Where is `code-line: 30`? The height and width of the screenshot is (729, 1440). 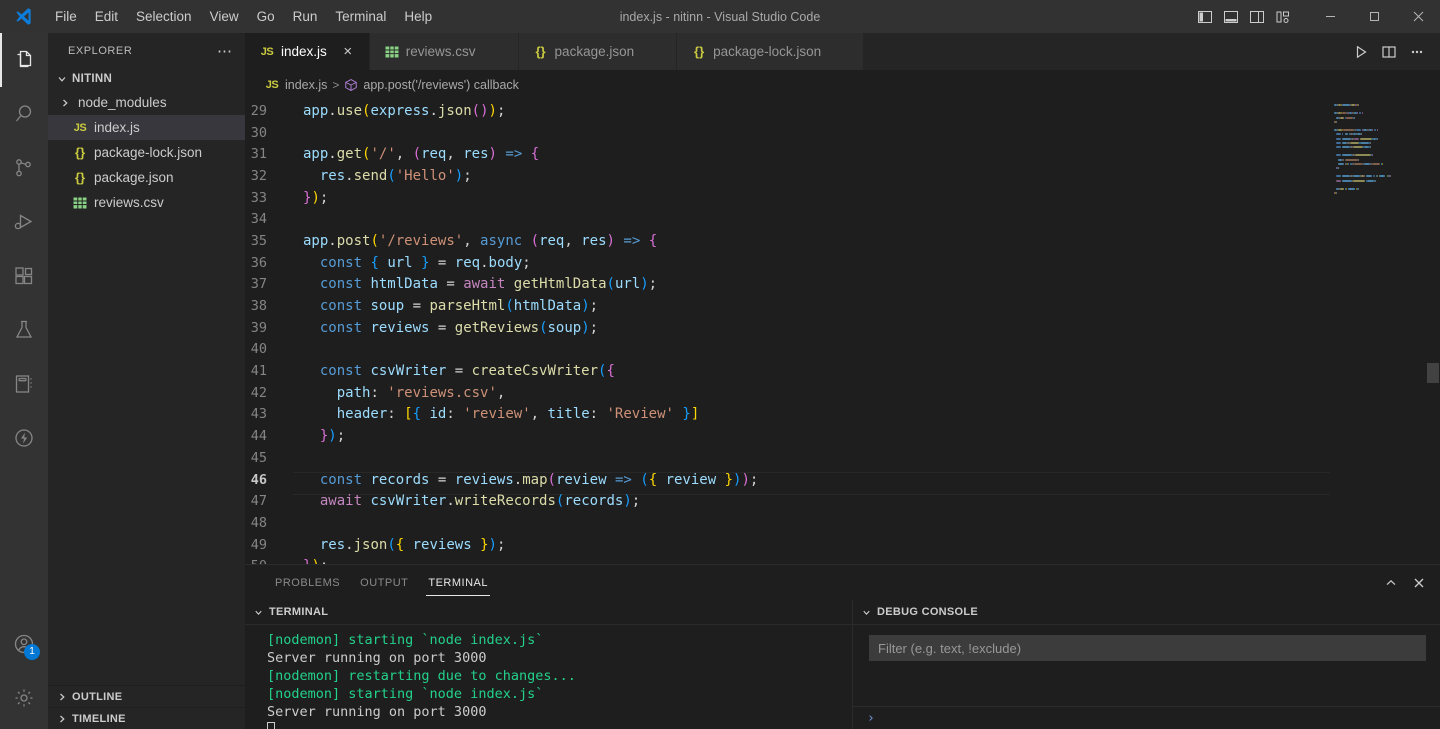 code-line: 30 is located at coordinates (787, 133).